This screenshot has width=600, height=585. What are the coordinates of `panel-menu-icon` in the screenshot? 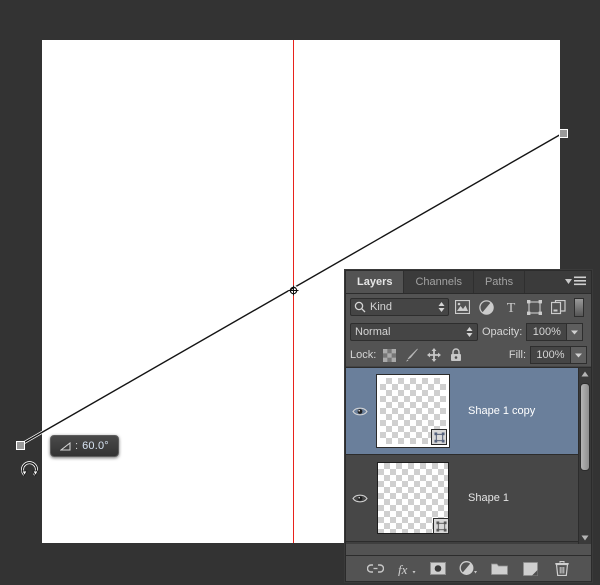 It's located at (575, 281).